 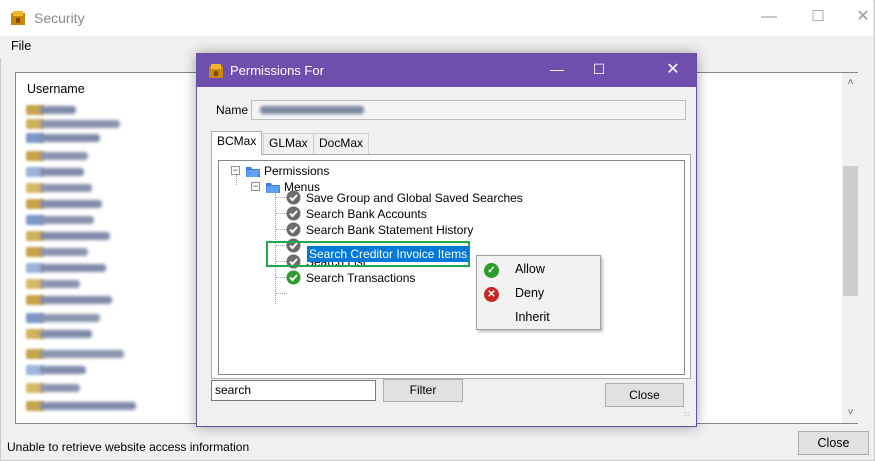 I want to click on maximize-button: ☐, so click(x=818, y=18).